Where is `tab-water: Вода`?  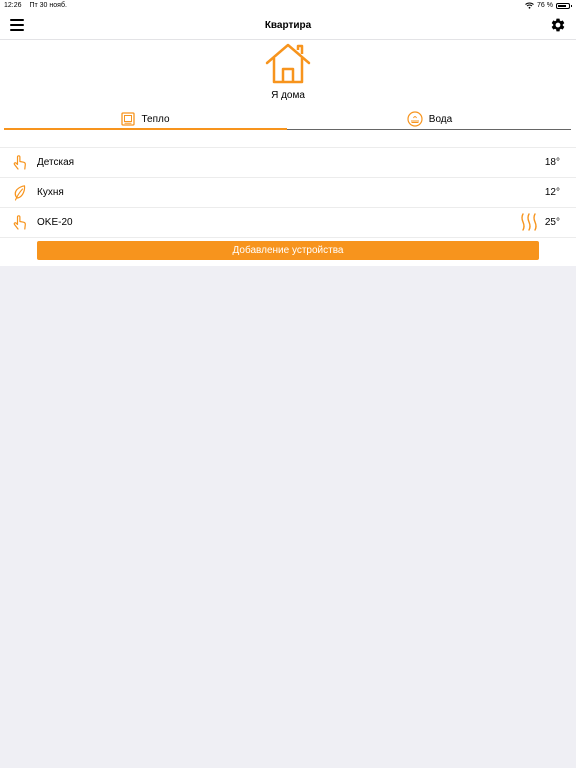
tab-water: Вода is located at coordinates (429, 119).